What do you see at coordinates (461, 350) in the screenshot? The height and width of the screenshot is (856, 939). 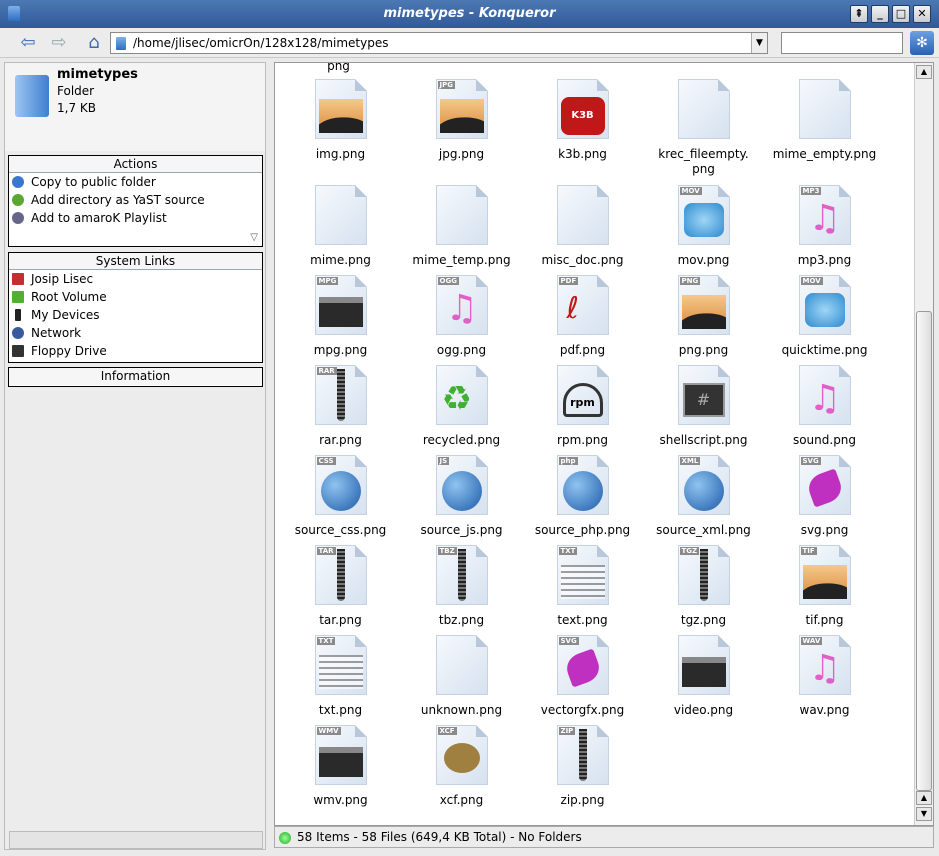 I see `file-label: ogg.png` at bounding box center [461, 350].